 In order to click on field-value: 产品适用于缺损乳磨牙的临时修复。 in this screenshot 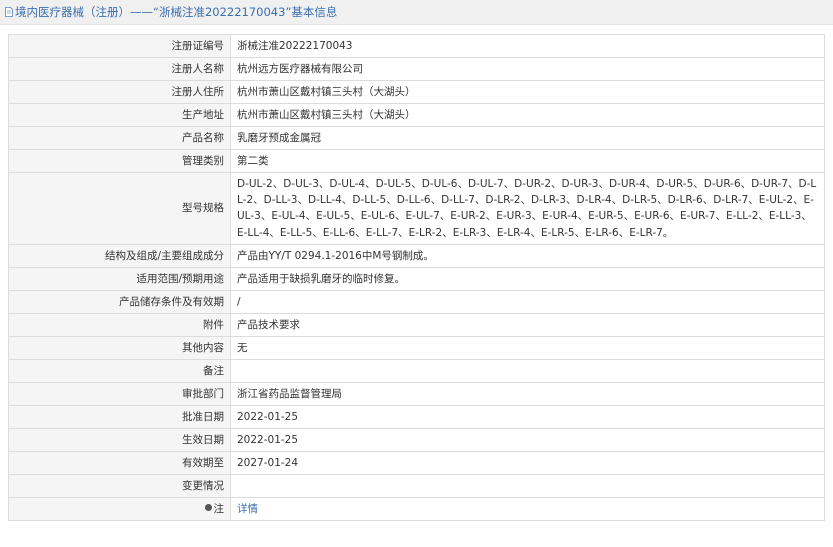, I will do `click(527, 278)`.